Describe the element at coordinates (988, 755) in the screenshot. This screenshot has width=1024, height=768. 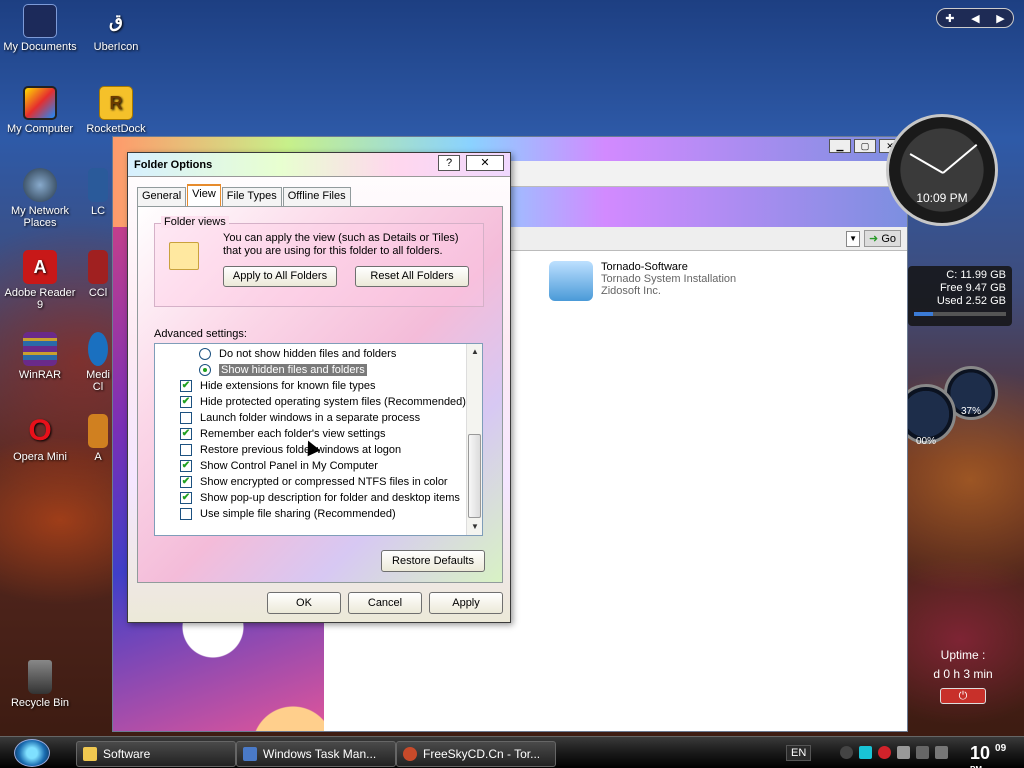
I see `taskbar-clock: 10 09PM` at that location.